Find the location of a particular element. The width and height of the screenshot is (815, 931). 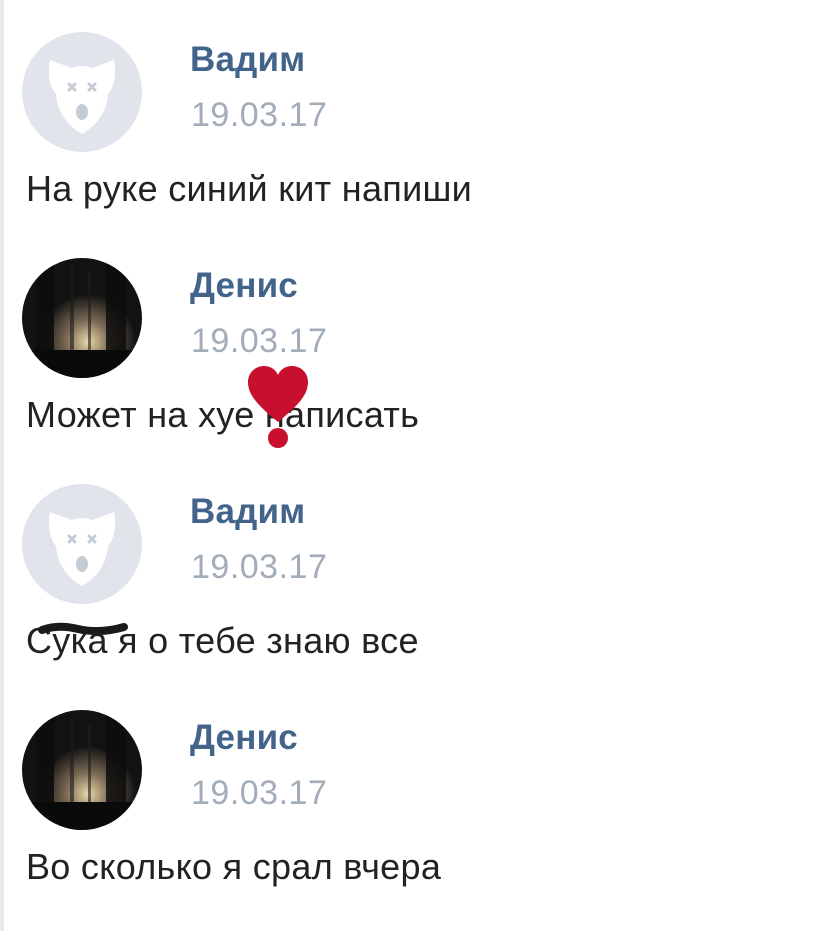

censor-heart-icon is located at coordinates (278, 407).